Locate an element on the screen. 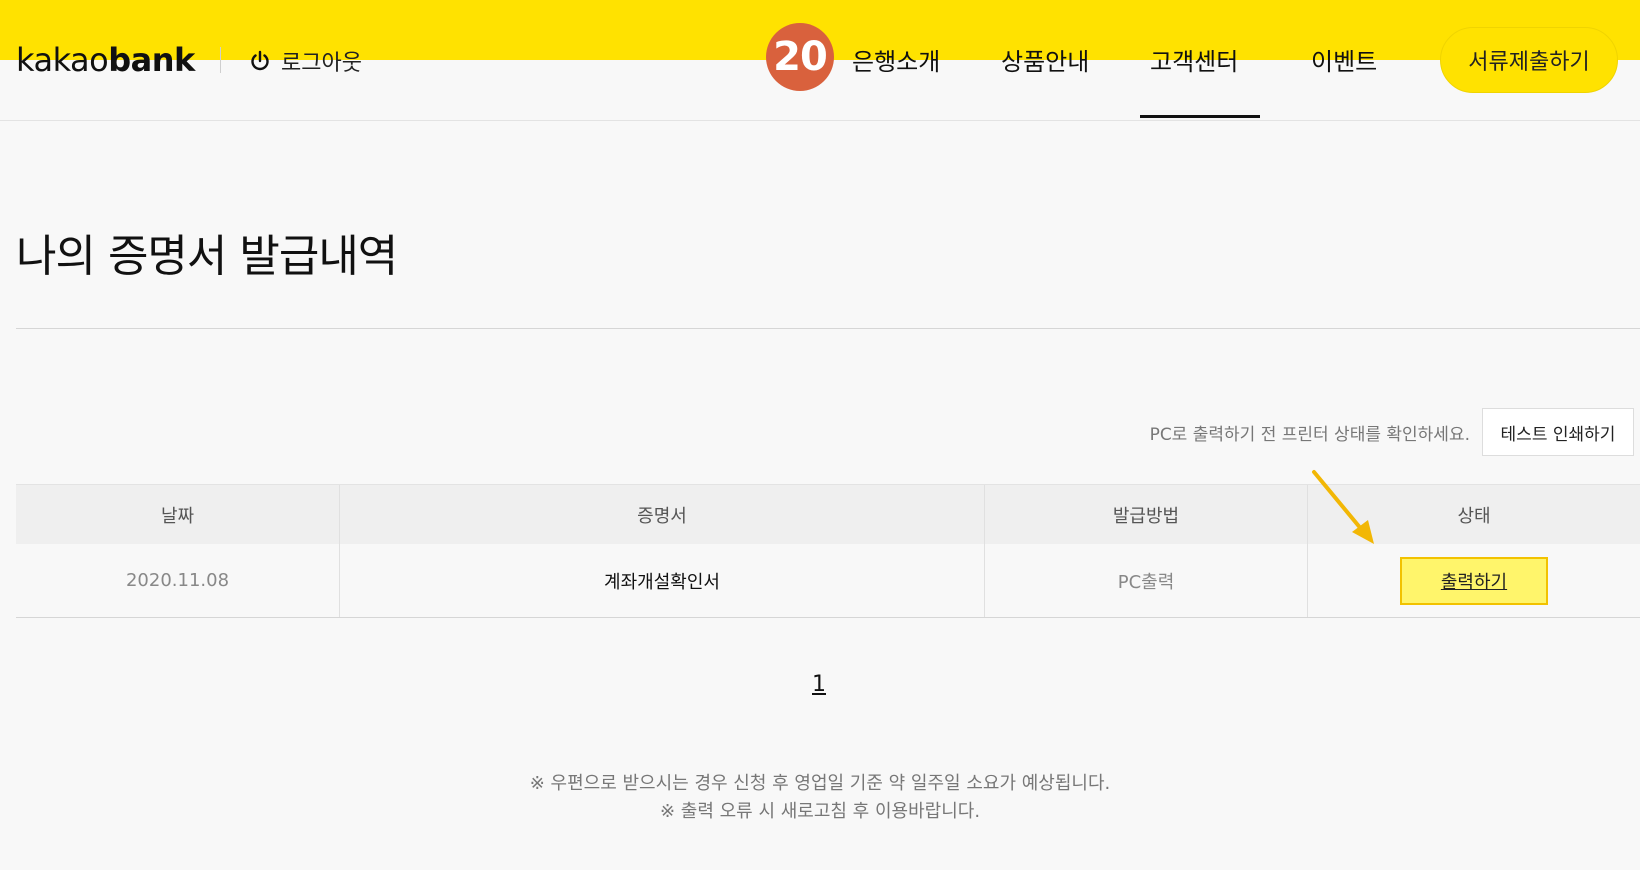 The width and height of the screenshot is (1640, 870). column-header-date: 날짜 is located at coordinates (178, 514).